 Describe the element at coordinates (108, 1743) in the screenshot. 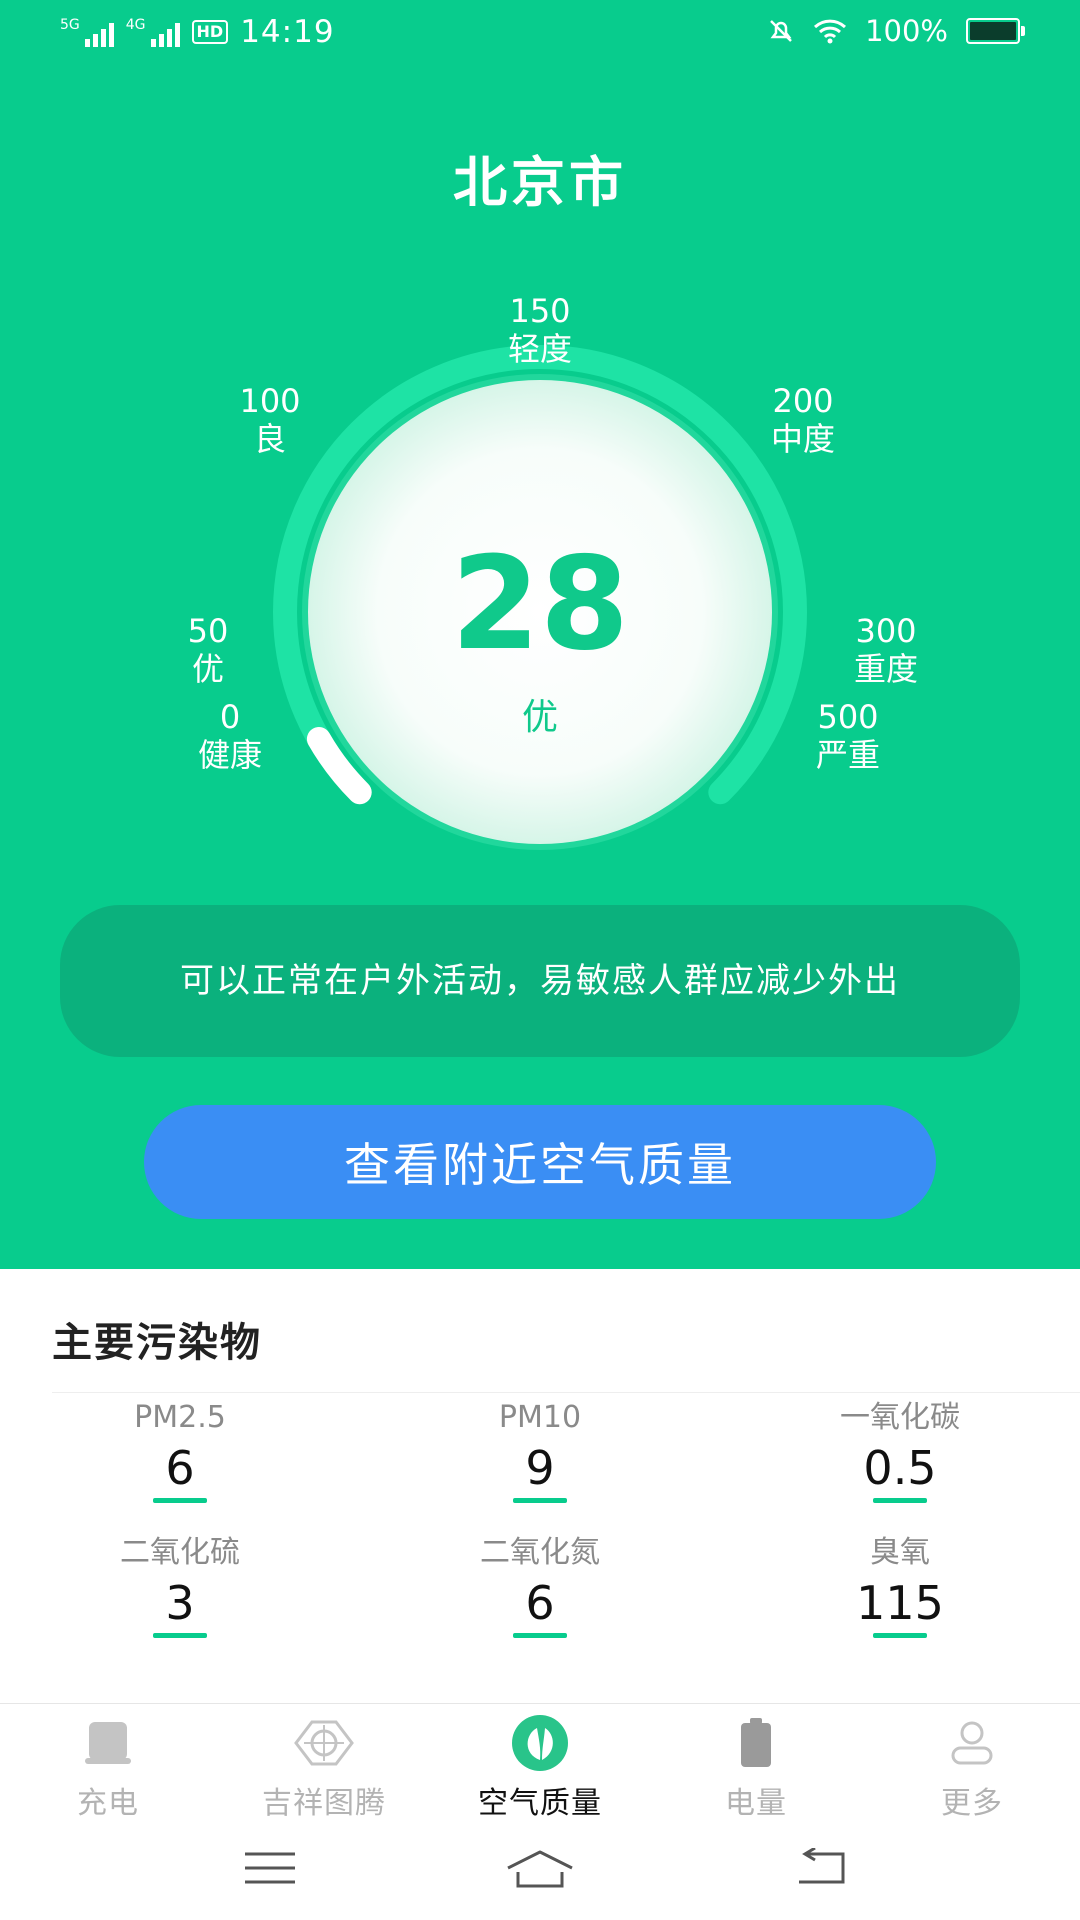

I see `charger-icon` at that location.